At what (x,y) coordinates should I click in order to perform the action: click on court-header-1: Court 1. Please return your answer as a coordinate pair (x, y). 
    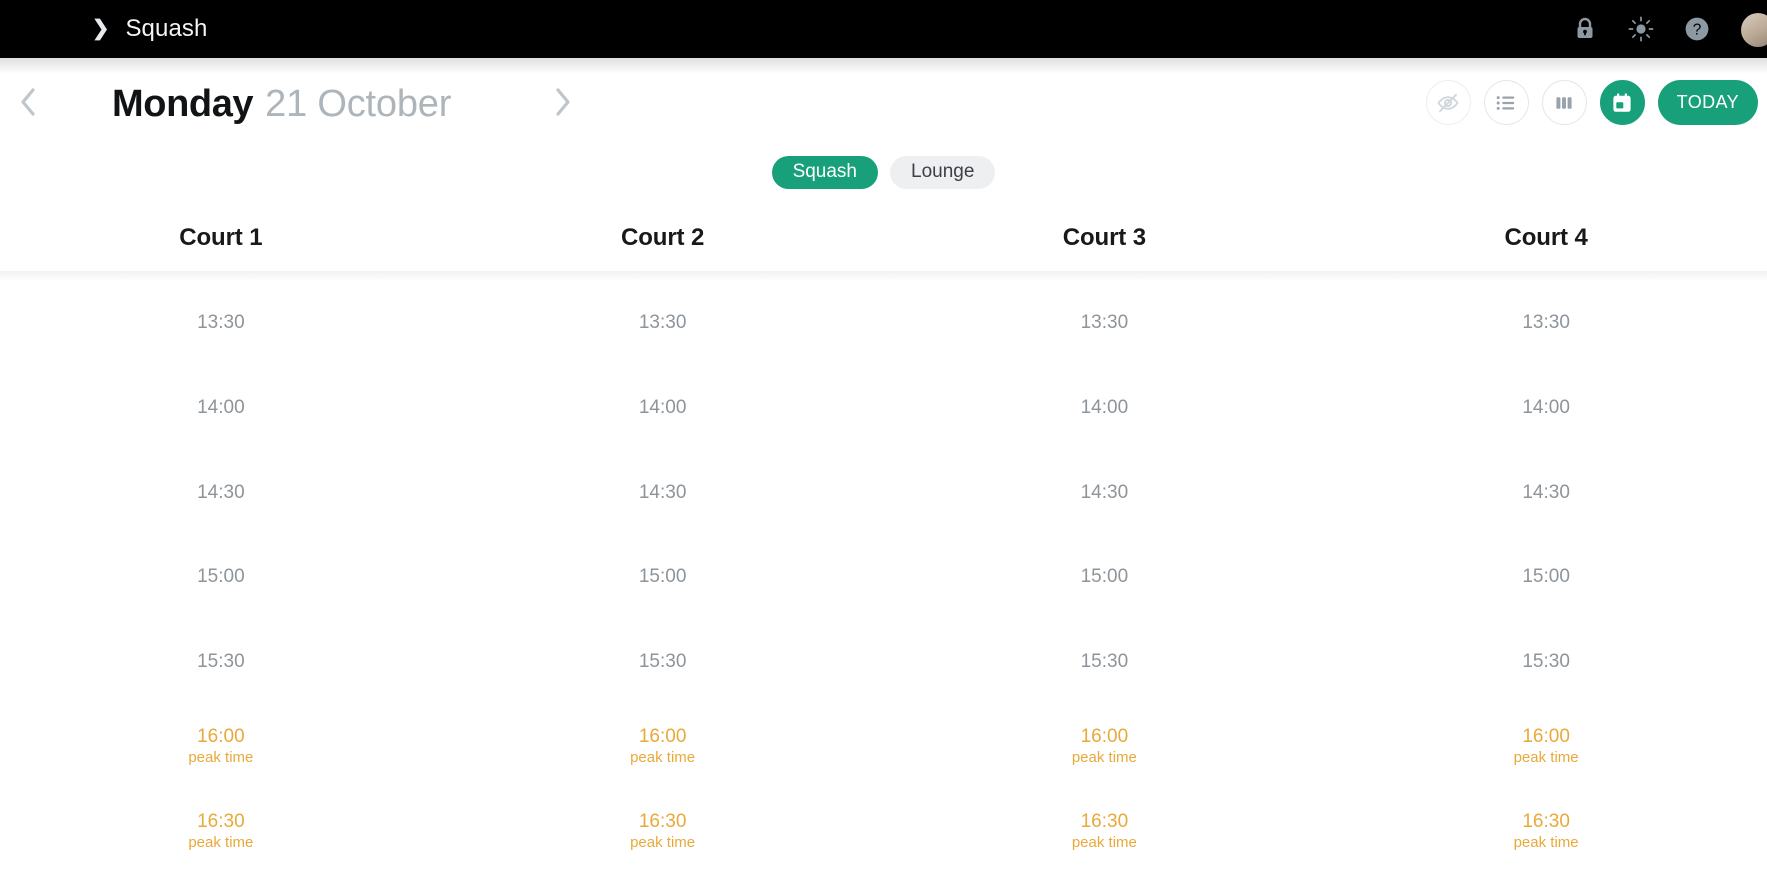
    Looking at the image, I should click on (221, 238).